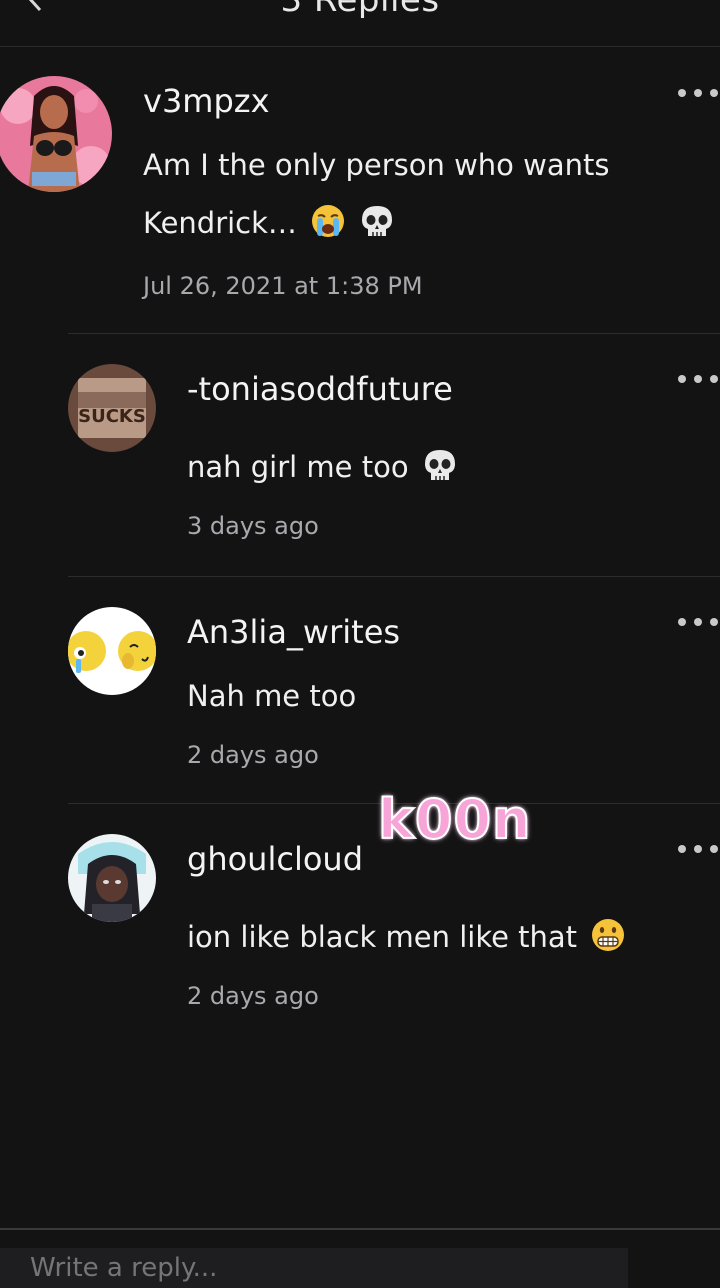 This screenshot has height=1288, width=720. I want to click on reply-text: nah girl me too, so click(437, 467).